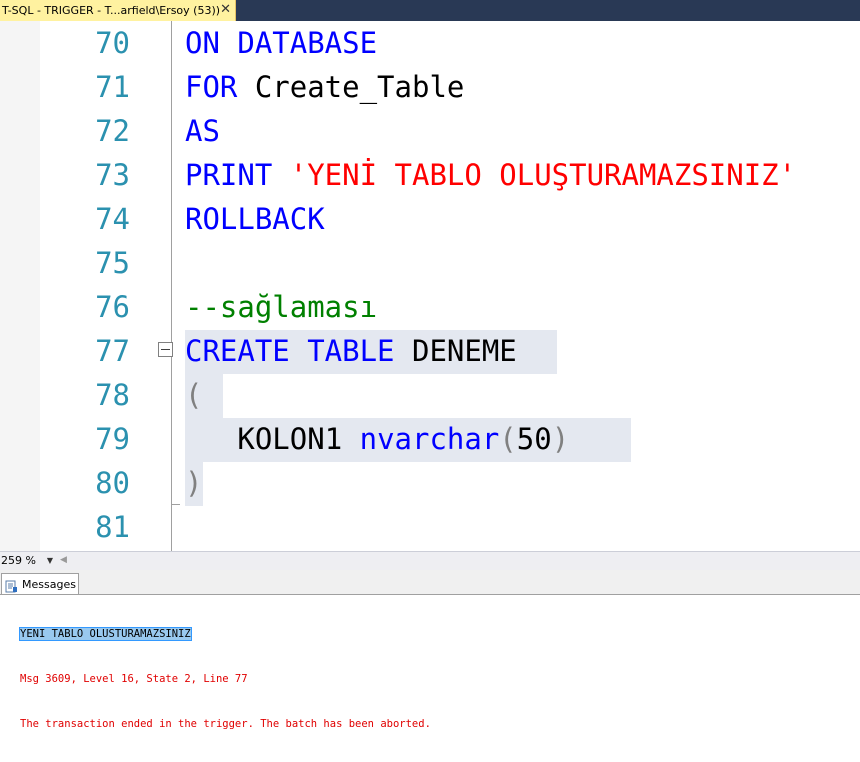 This screenshot has height=762, width=860. What do you see at coordinates (112, 527) in the screenshot?
I see `line-number: 81` at bounding box center [112, 527].